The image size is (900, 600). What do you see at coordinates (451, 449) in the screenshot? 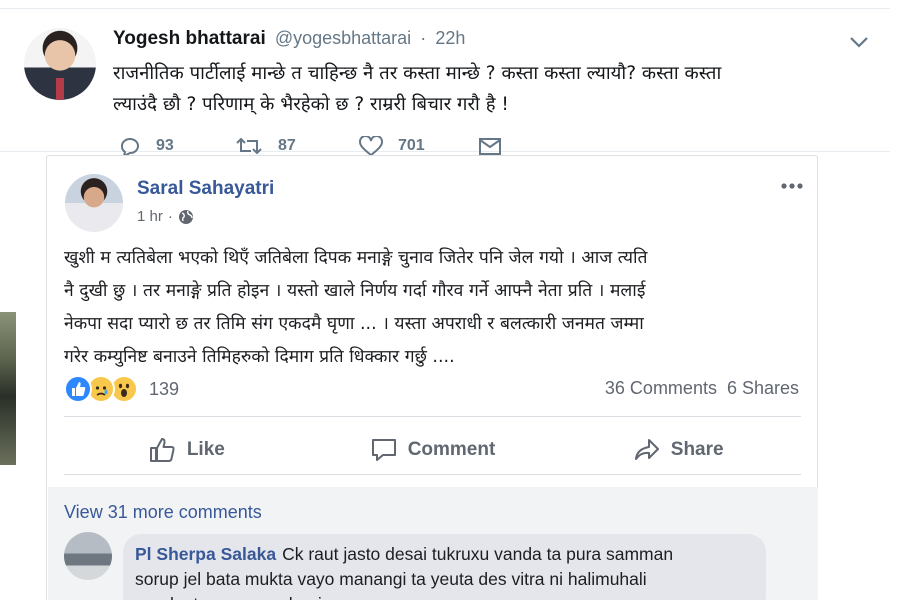
I see `comment-button-label: Comment` at bounding box center [451, 449].